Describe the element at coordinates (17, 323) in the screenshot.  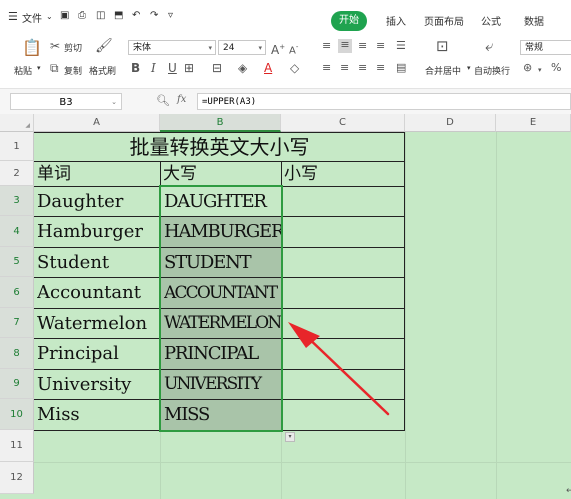
I see `row-header-7: 7` at that location.